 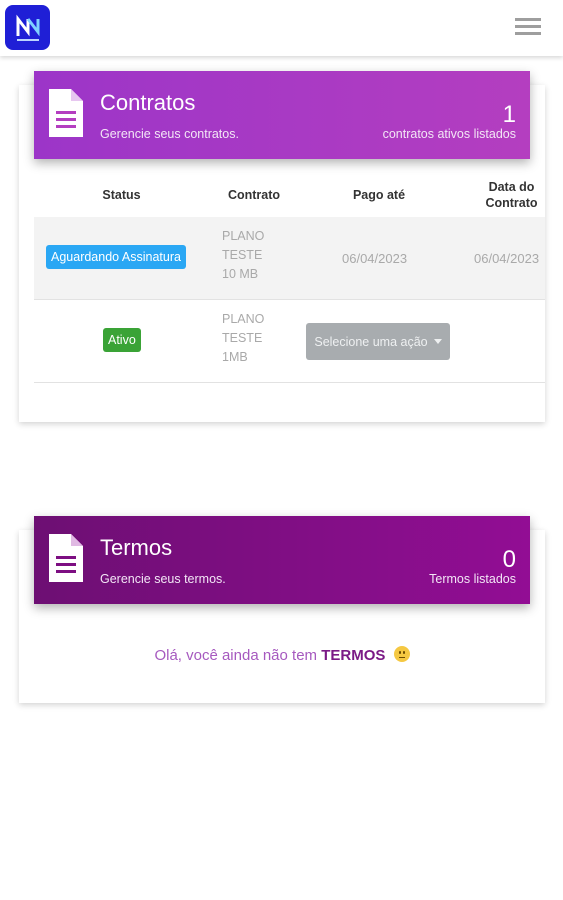 I want to click on col-header-data: Data do Contrato, so click(x=509, y=195).